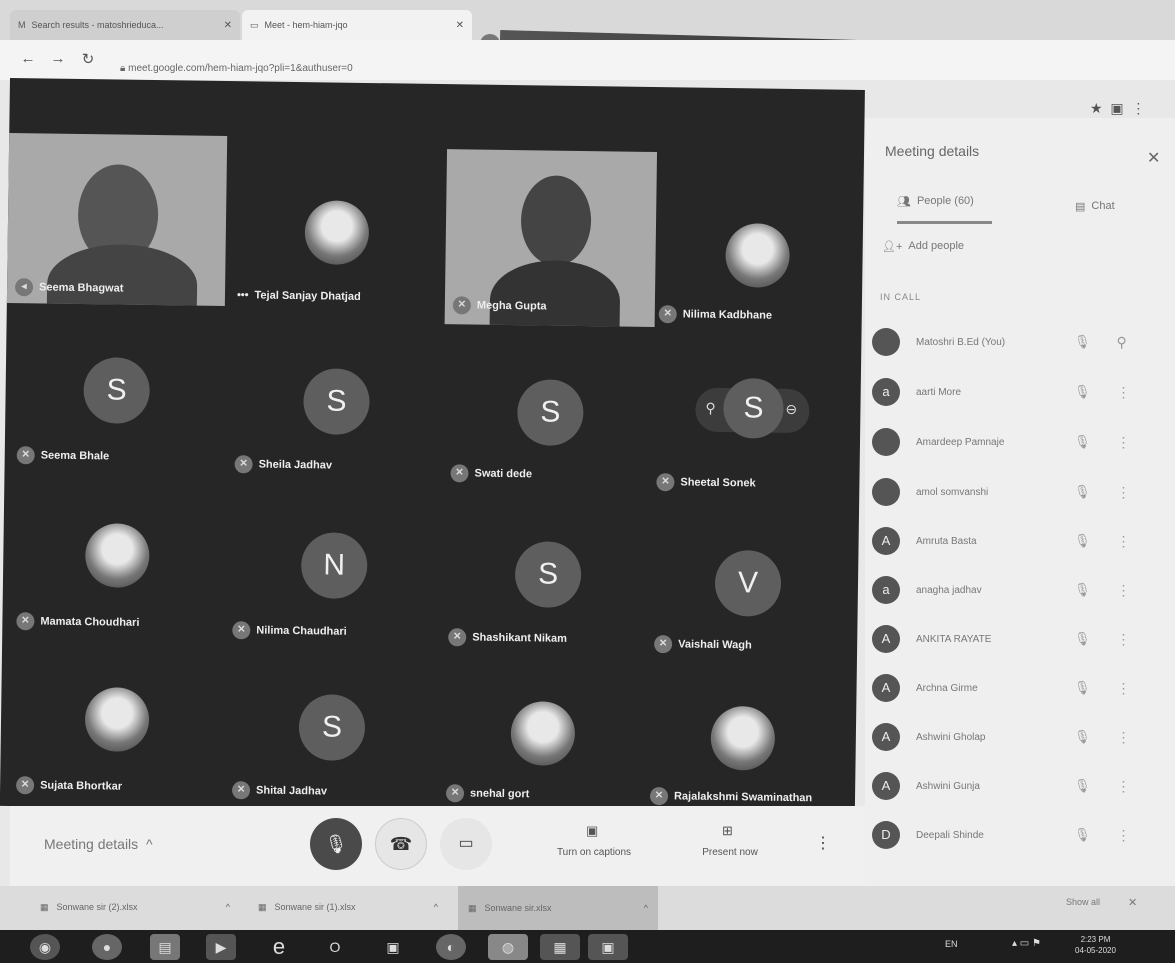 This screenshot has height=963, width=1175. Describe the element at coordinates (1026, 943) in the screenshot. I see `system-tray-icons: ▴ ▭ ⚑` at that location.